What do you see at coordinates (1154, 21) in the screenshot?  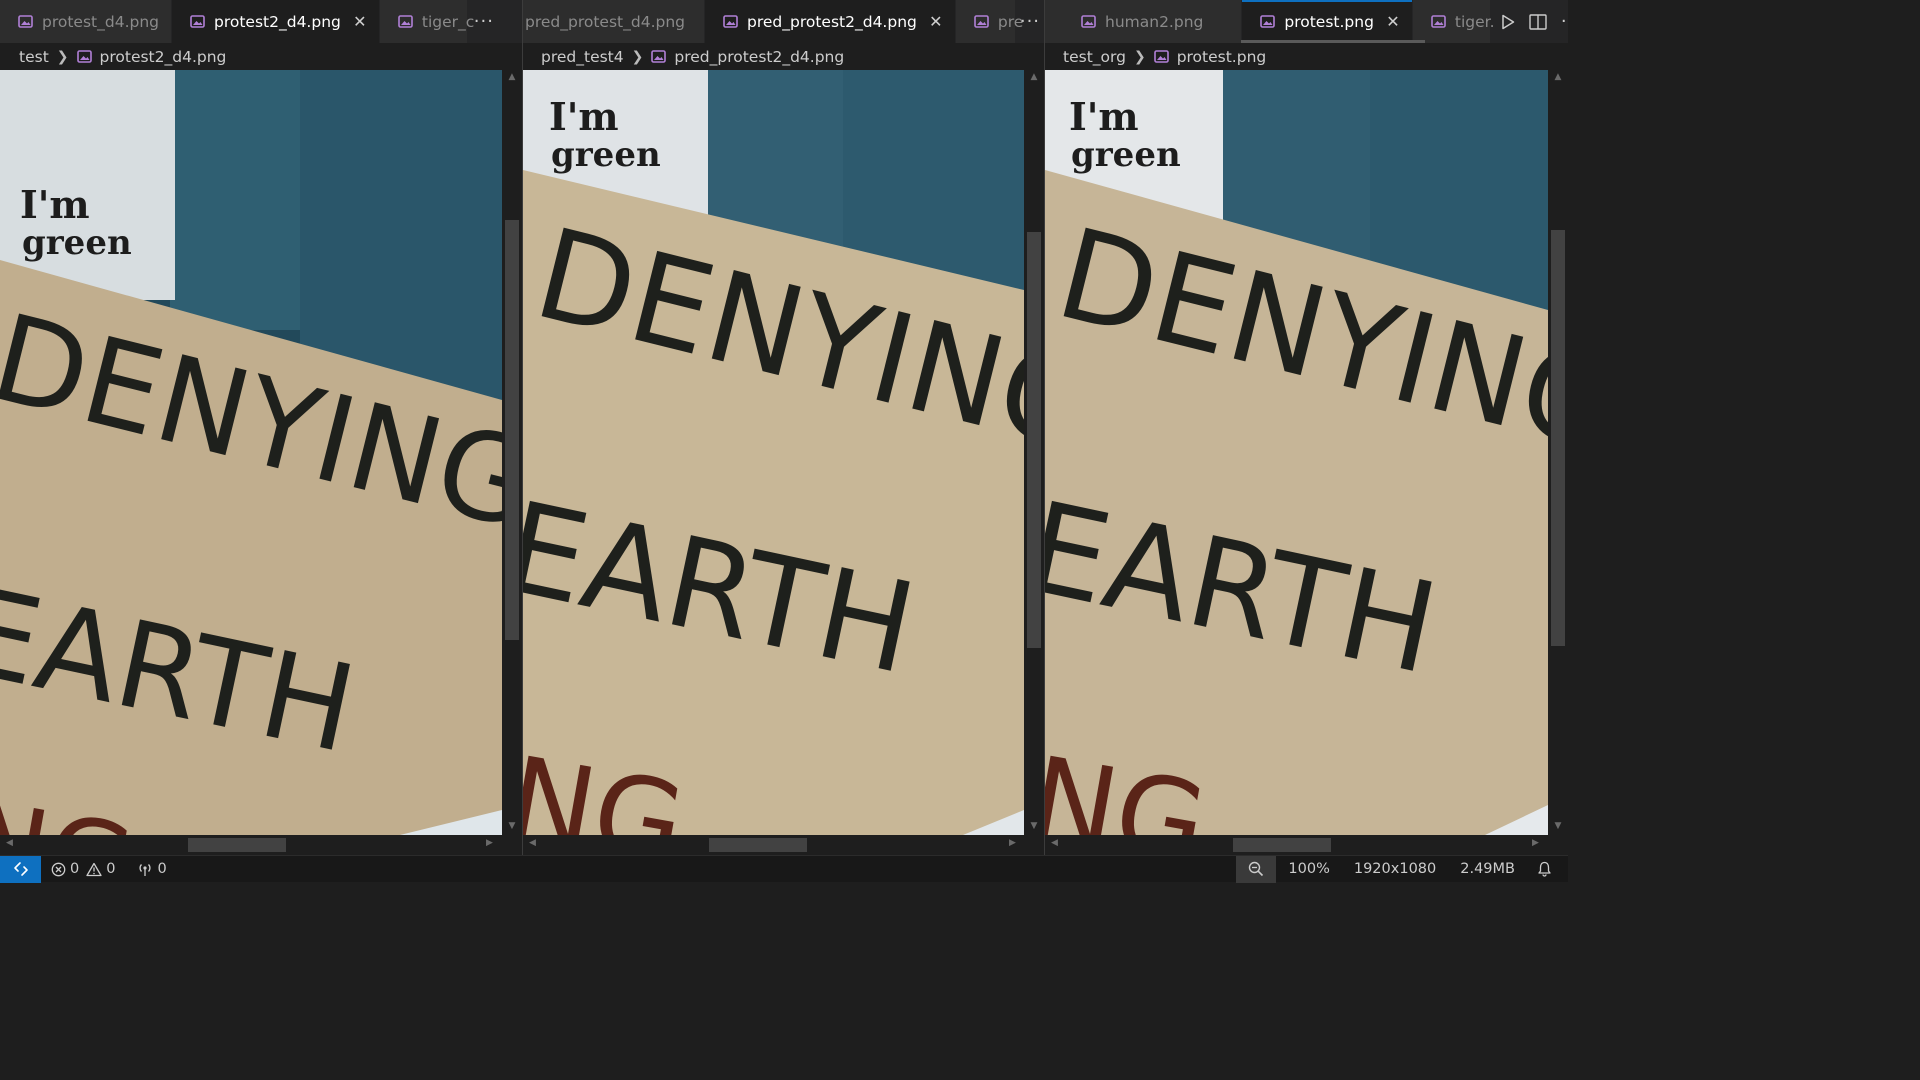 I see `tab-label: human2.png` at bounding box center [1154, 21].